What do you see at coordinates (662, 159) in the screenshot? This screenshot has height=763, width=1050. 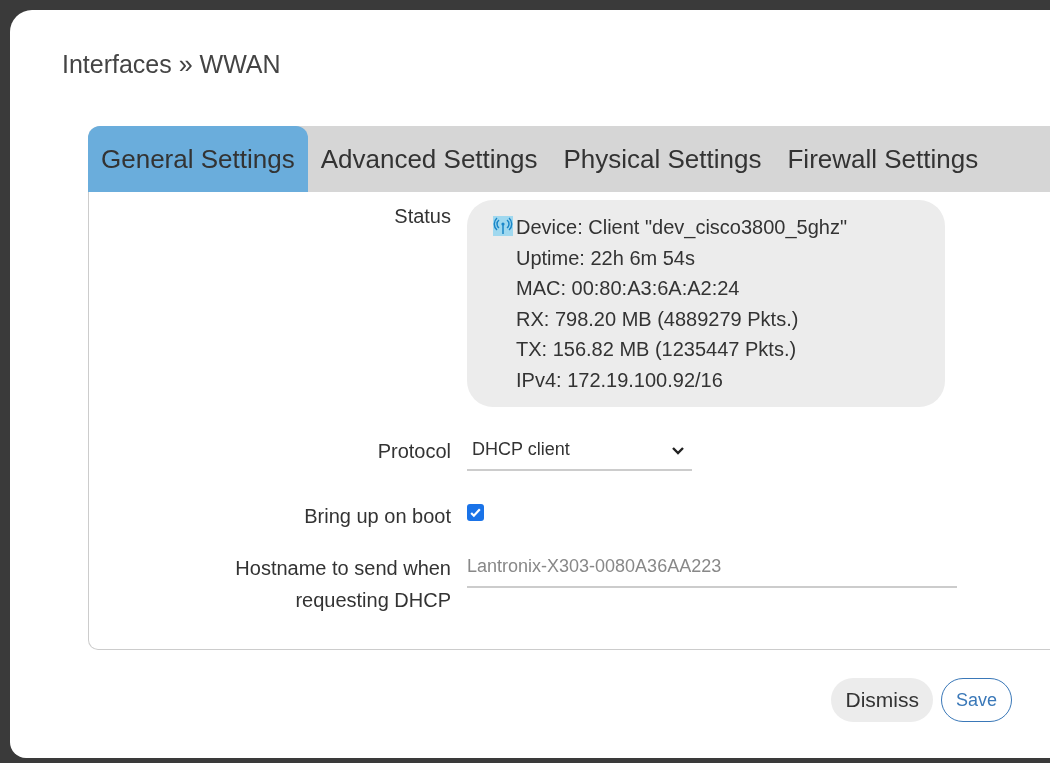 I see `tab: Physical Settings` at bounding box center [662, 159].